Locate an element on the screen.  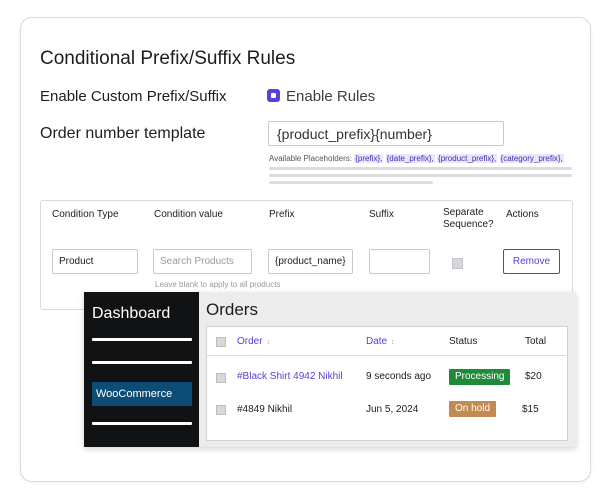
header-suffix: Suffix is located at coordinates (381, 214).